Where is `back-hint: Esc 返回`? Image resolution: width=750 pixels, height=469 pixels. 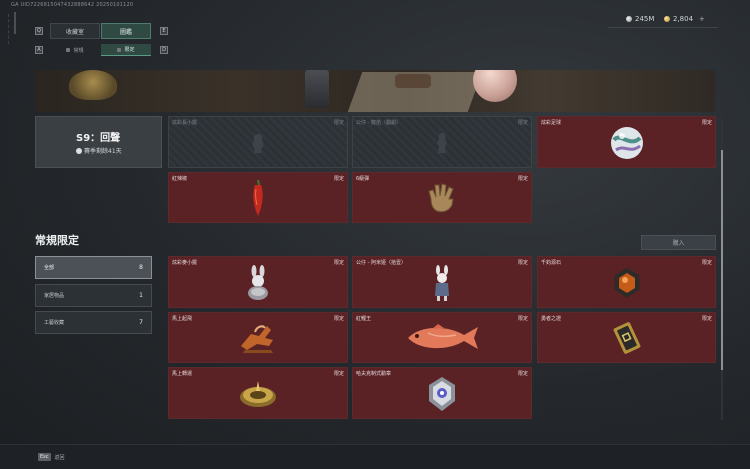
back-hint: Esc 返回 is located at coordinates (51, 457).